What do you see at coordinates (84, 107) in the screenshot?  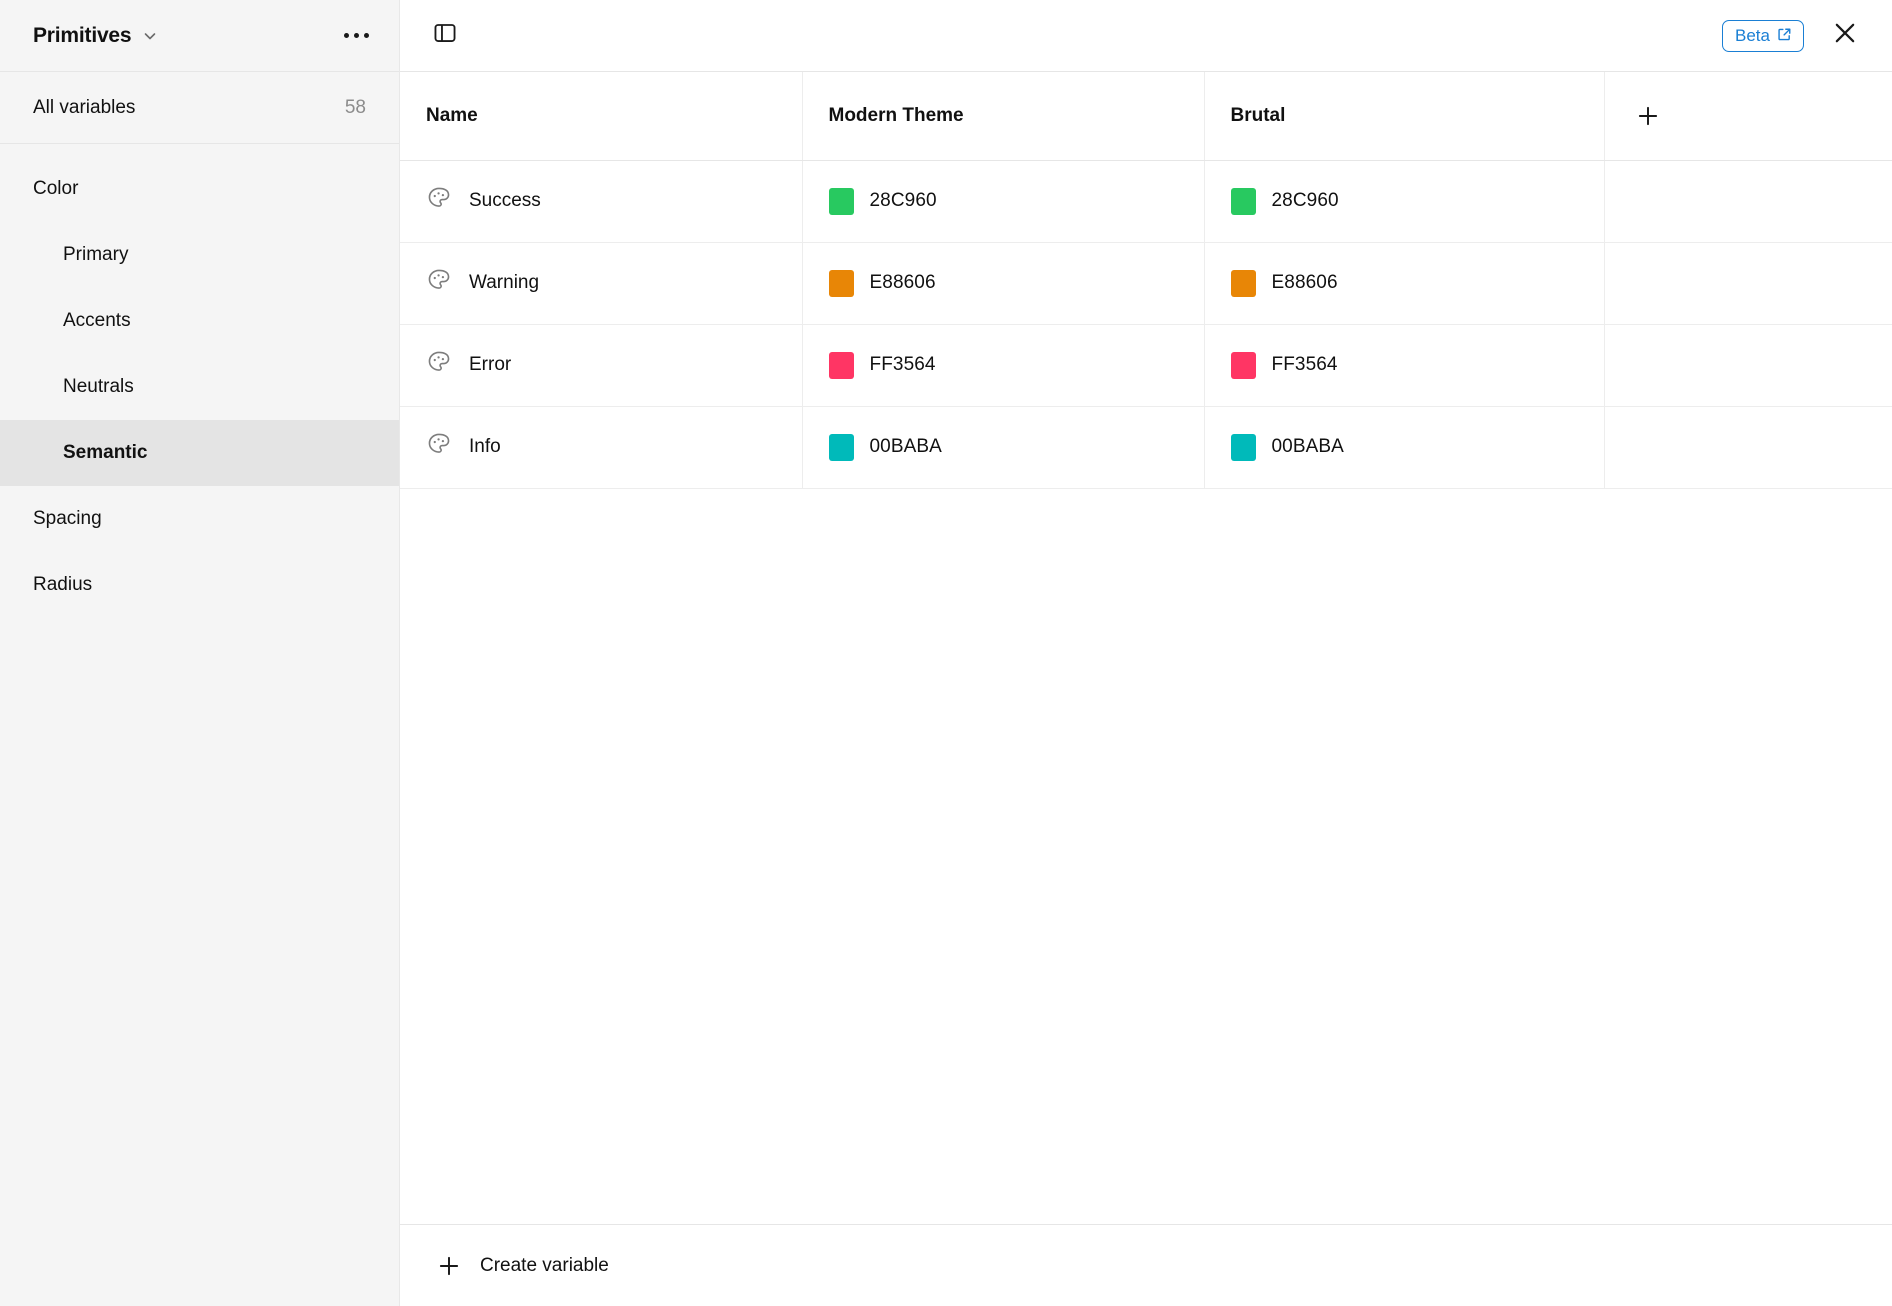 I see `all-variables-label: All variables` at bounding box center [84, 107].